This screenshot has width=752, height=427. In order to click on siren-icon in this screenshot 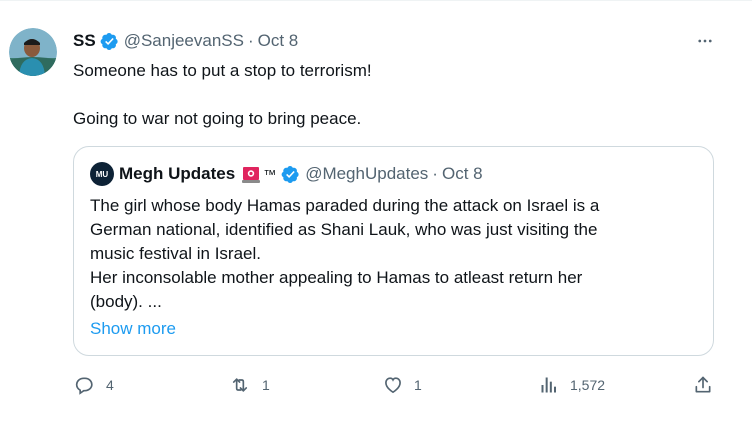, I will do `click(251, 174)`.